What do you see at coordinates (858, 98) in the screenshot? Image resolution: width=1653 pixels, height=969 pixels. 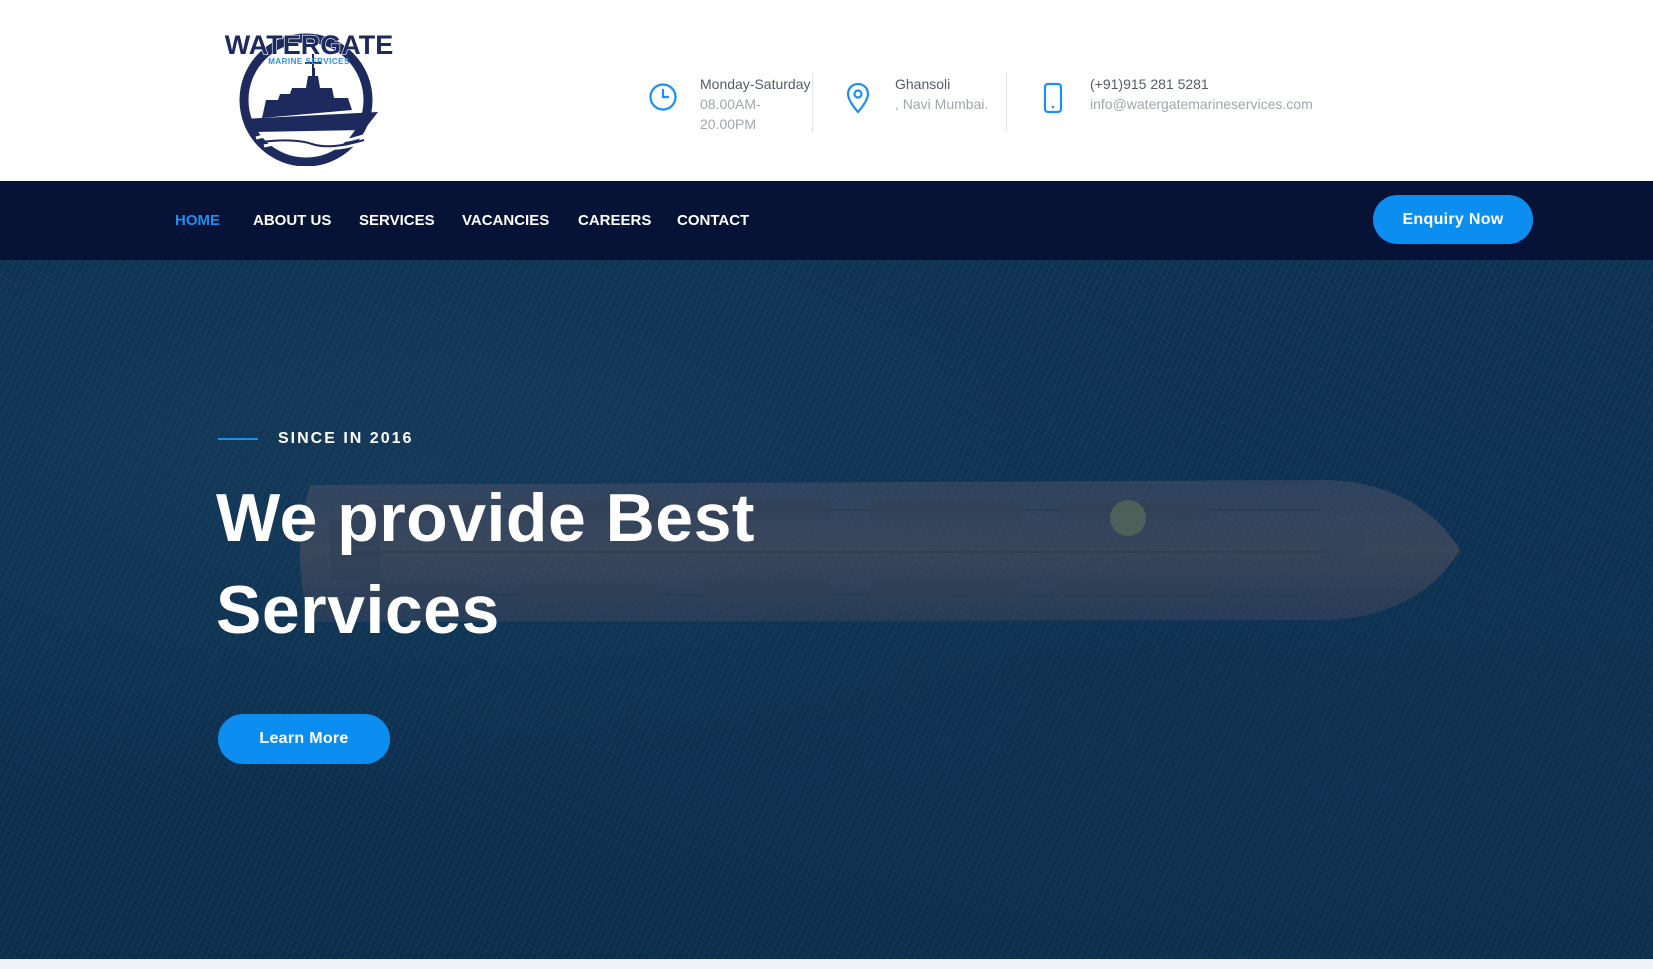 I see `map-pin-icon` at bounding box center [858, 98].